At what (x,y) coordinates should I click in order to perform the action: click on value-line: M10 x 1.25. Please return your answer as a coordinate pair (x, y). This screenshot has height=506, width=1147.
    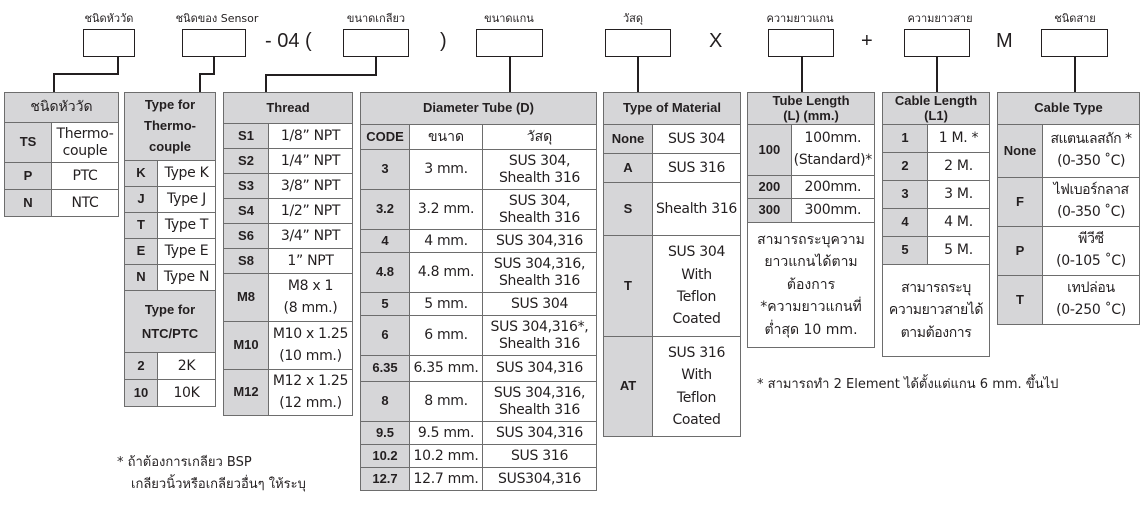
    Looking at the image, I should click on (310, 333).